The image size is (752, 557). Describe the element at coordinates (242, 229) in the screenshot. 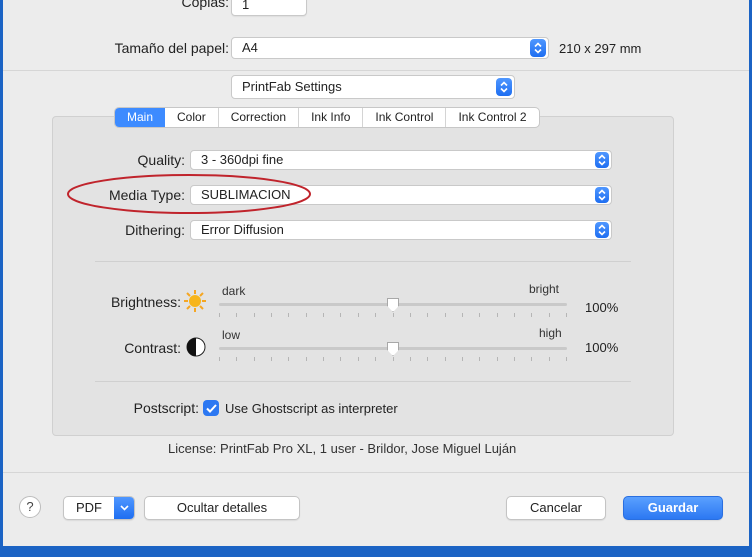

I see `dithering-value: Error Diffusion` at that location.